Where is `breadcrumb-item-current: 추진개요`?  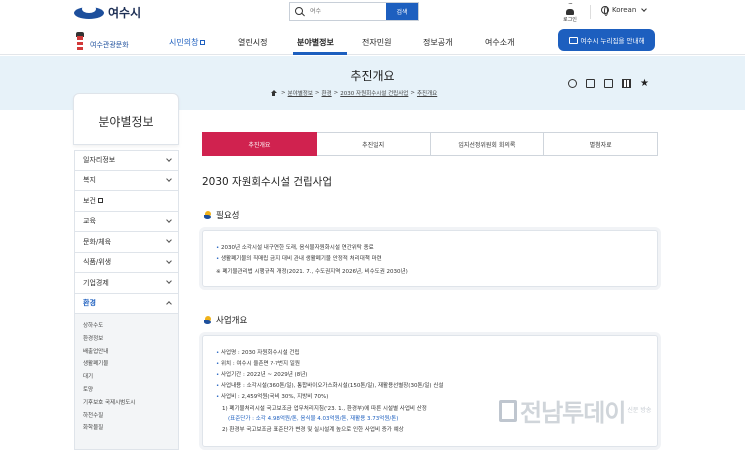 breadcrumb-item-current: 추진개요 is located at coordinates (427, 93).